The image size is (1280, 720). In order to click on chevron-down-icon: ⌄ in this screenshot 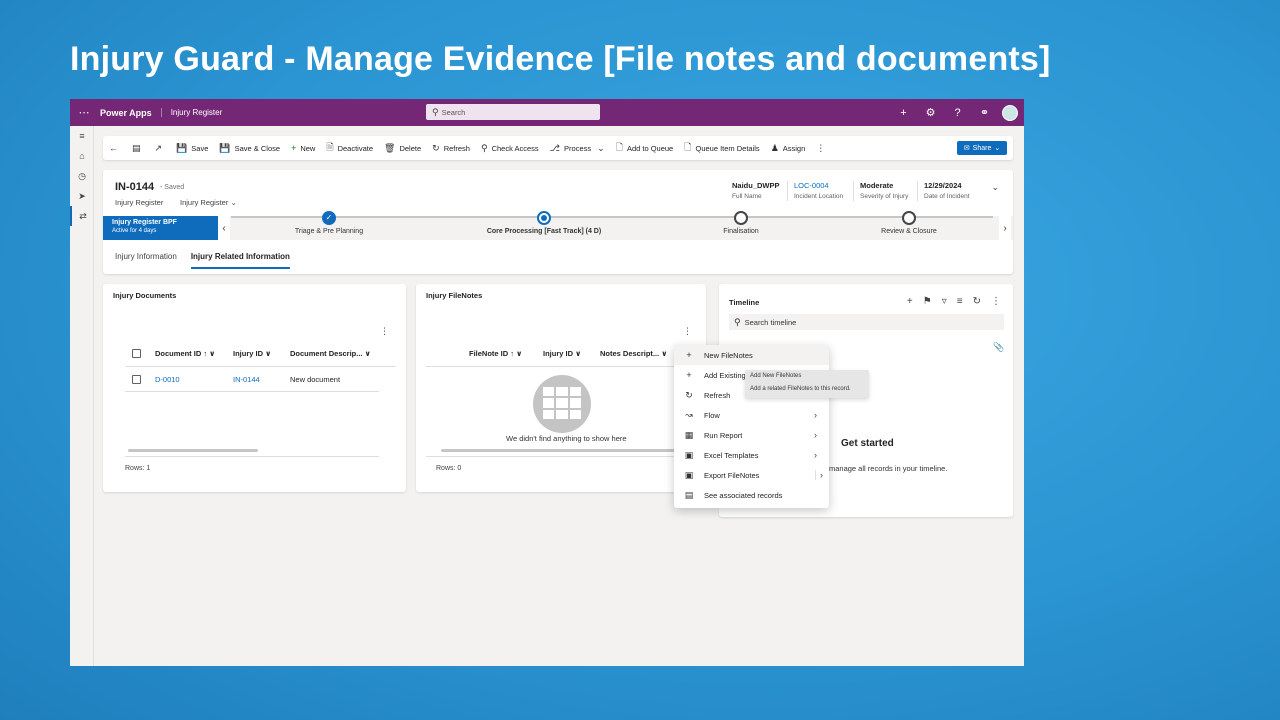, I will do `click(601, 147)`.